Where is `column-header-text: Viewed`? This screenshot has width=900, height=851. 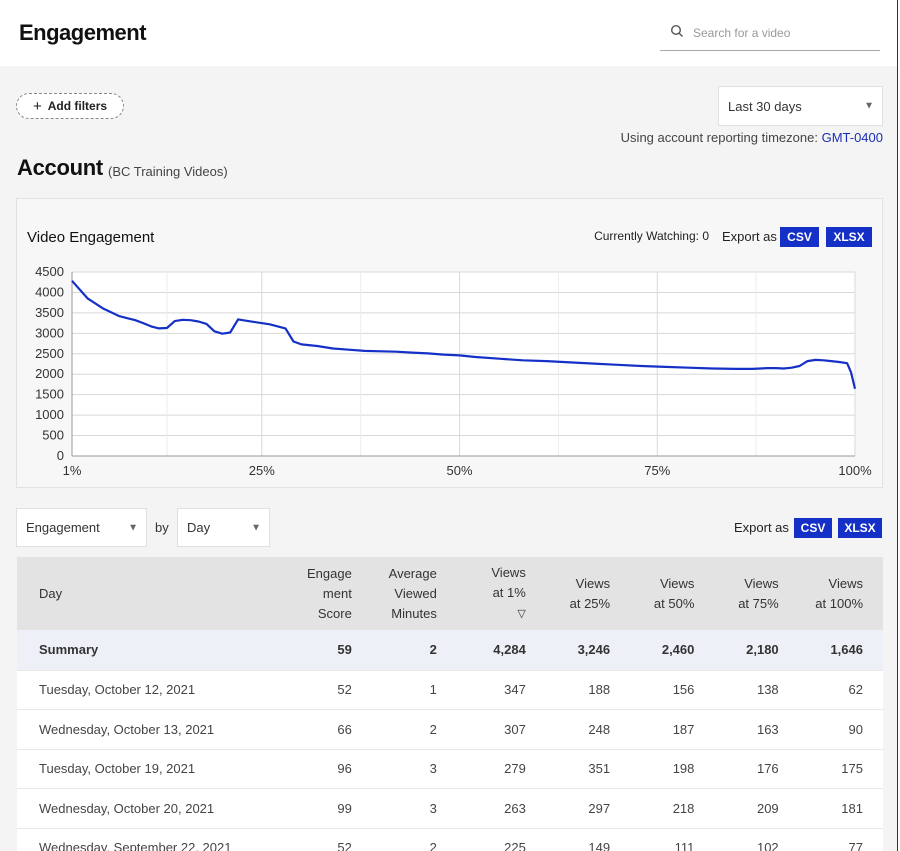
column-header-text: Viewed is located at coordinates (415, 593).